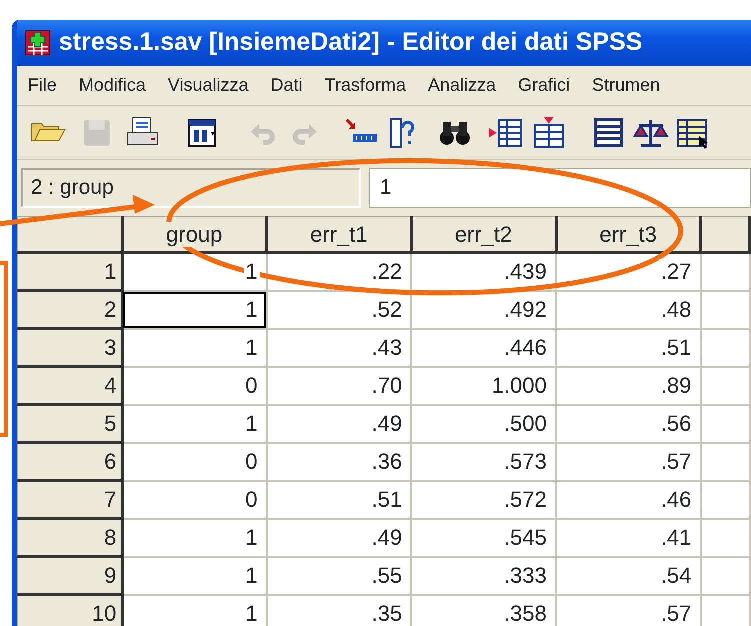 The width and height of the screenshot is (751, 626). Describe the element at coordinates (70, 309) in the screenshot. I see `row-header: 2` at that location.